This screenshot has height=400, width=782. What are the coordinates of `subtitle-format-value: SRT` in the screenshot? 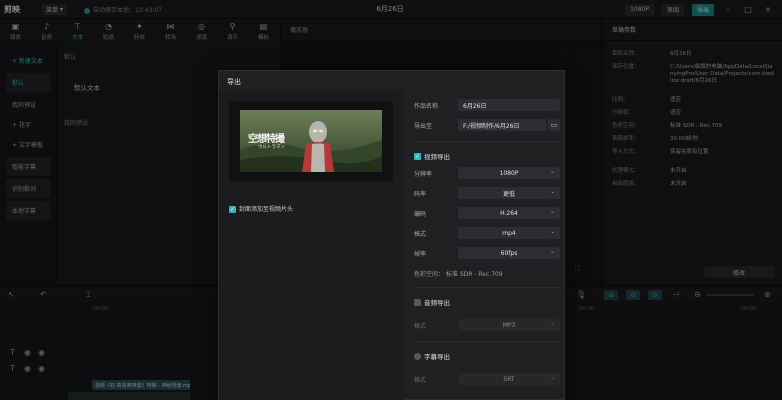 It's located at (509, 379).